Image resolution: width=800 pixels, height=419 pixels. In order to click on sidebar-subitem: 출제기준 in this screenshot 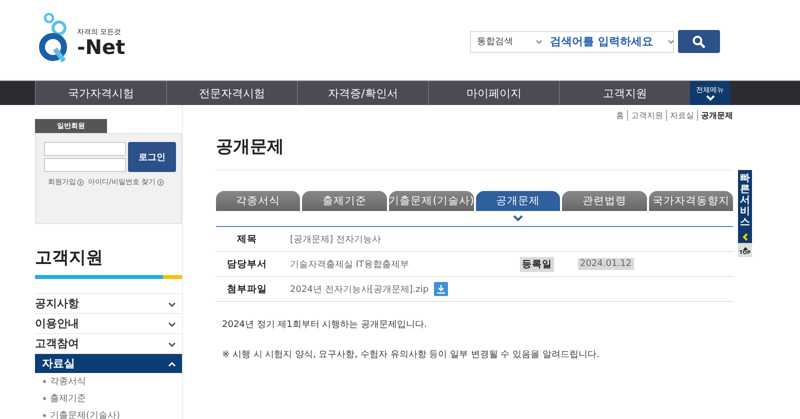, I will do `click(108, 398)`.